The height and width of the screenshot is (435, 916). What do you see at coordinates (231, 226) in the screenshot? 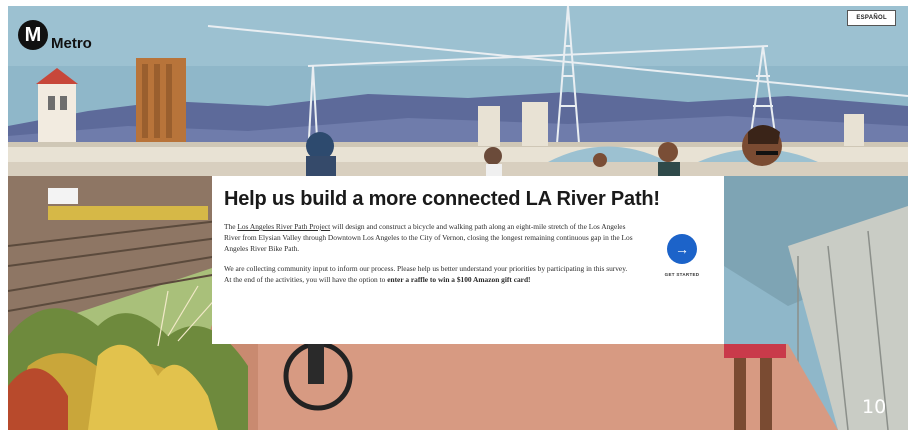
I see `intro-prefix: The` at bounding box center [231, 226].